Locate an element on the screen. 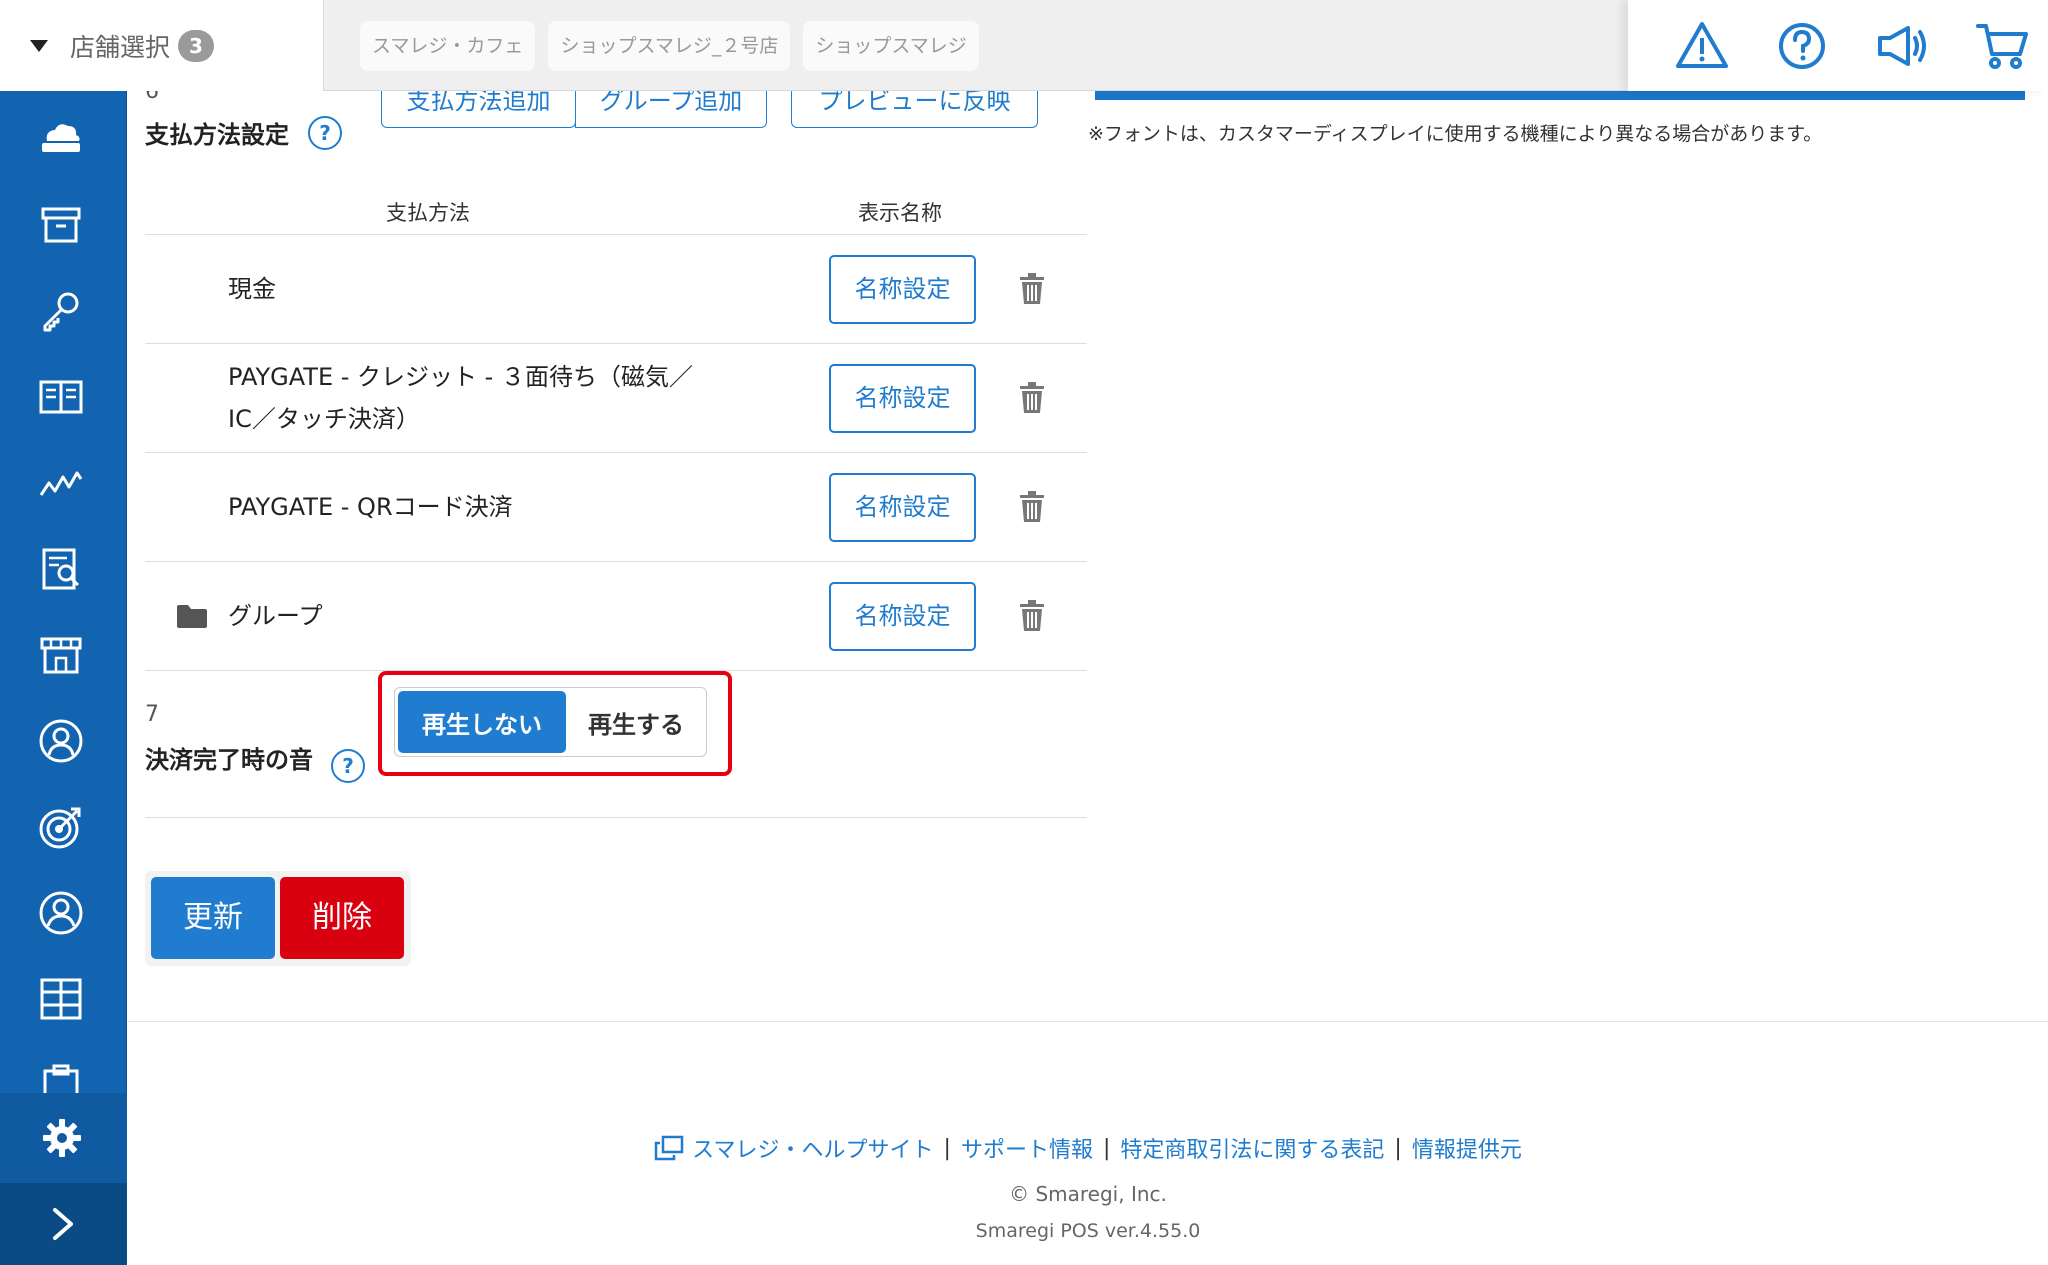 This screenshot has height=1265, width=2048. warning-icon is located at coordinates (1702, 46).